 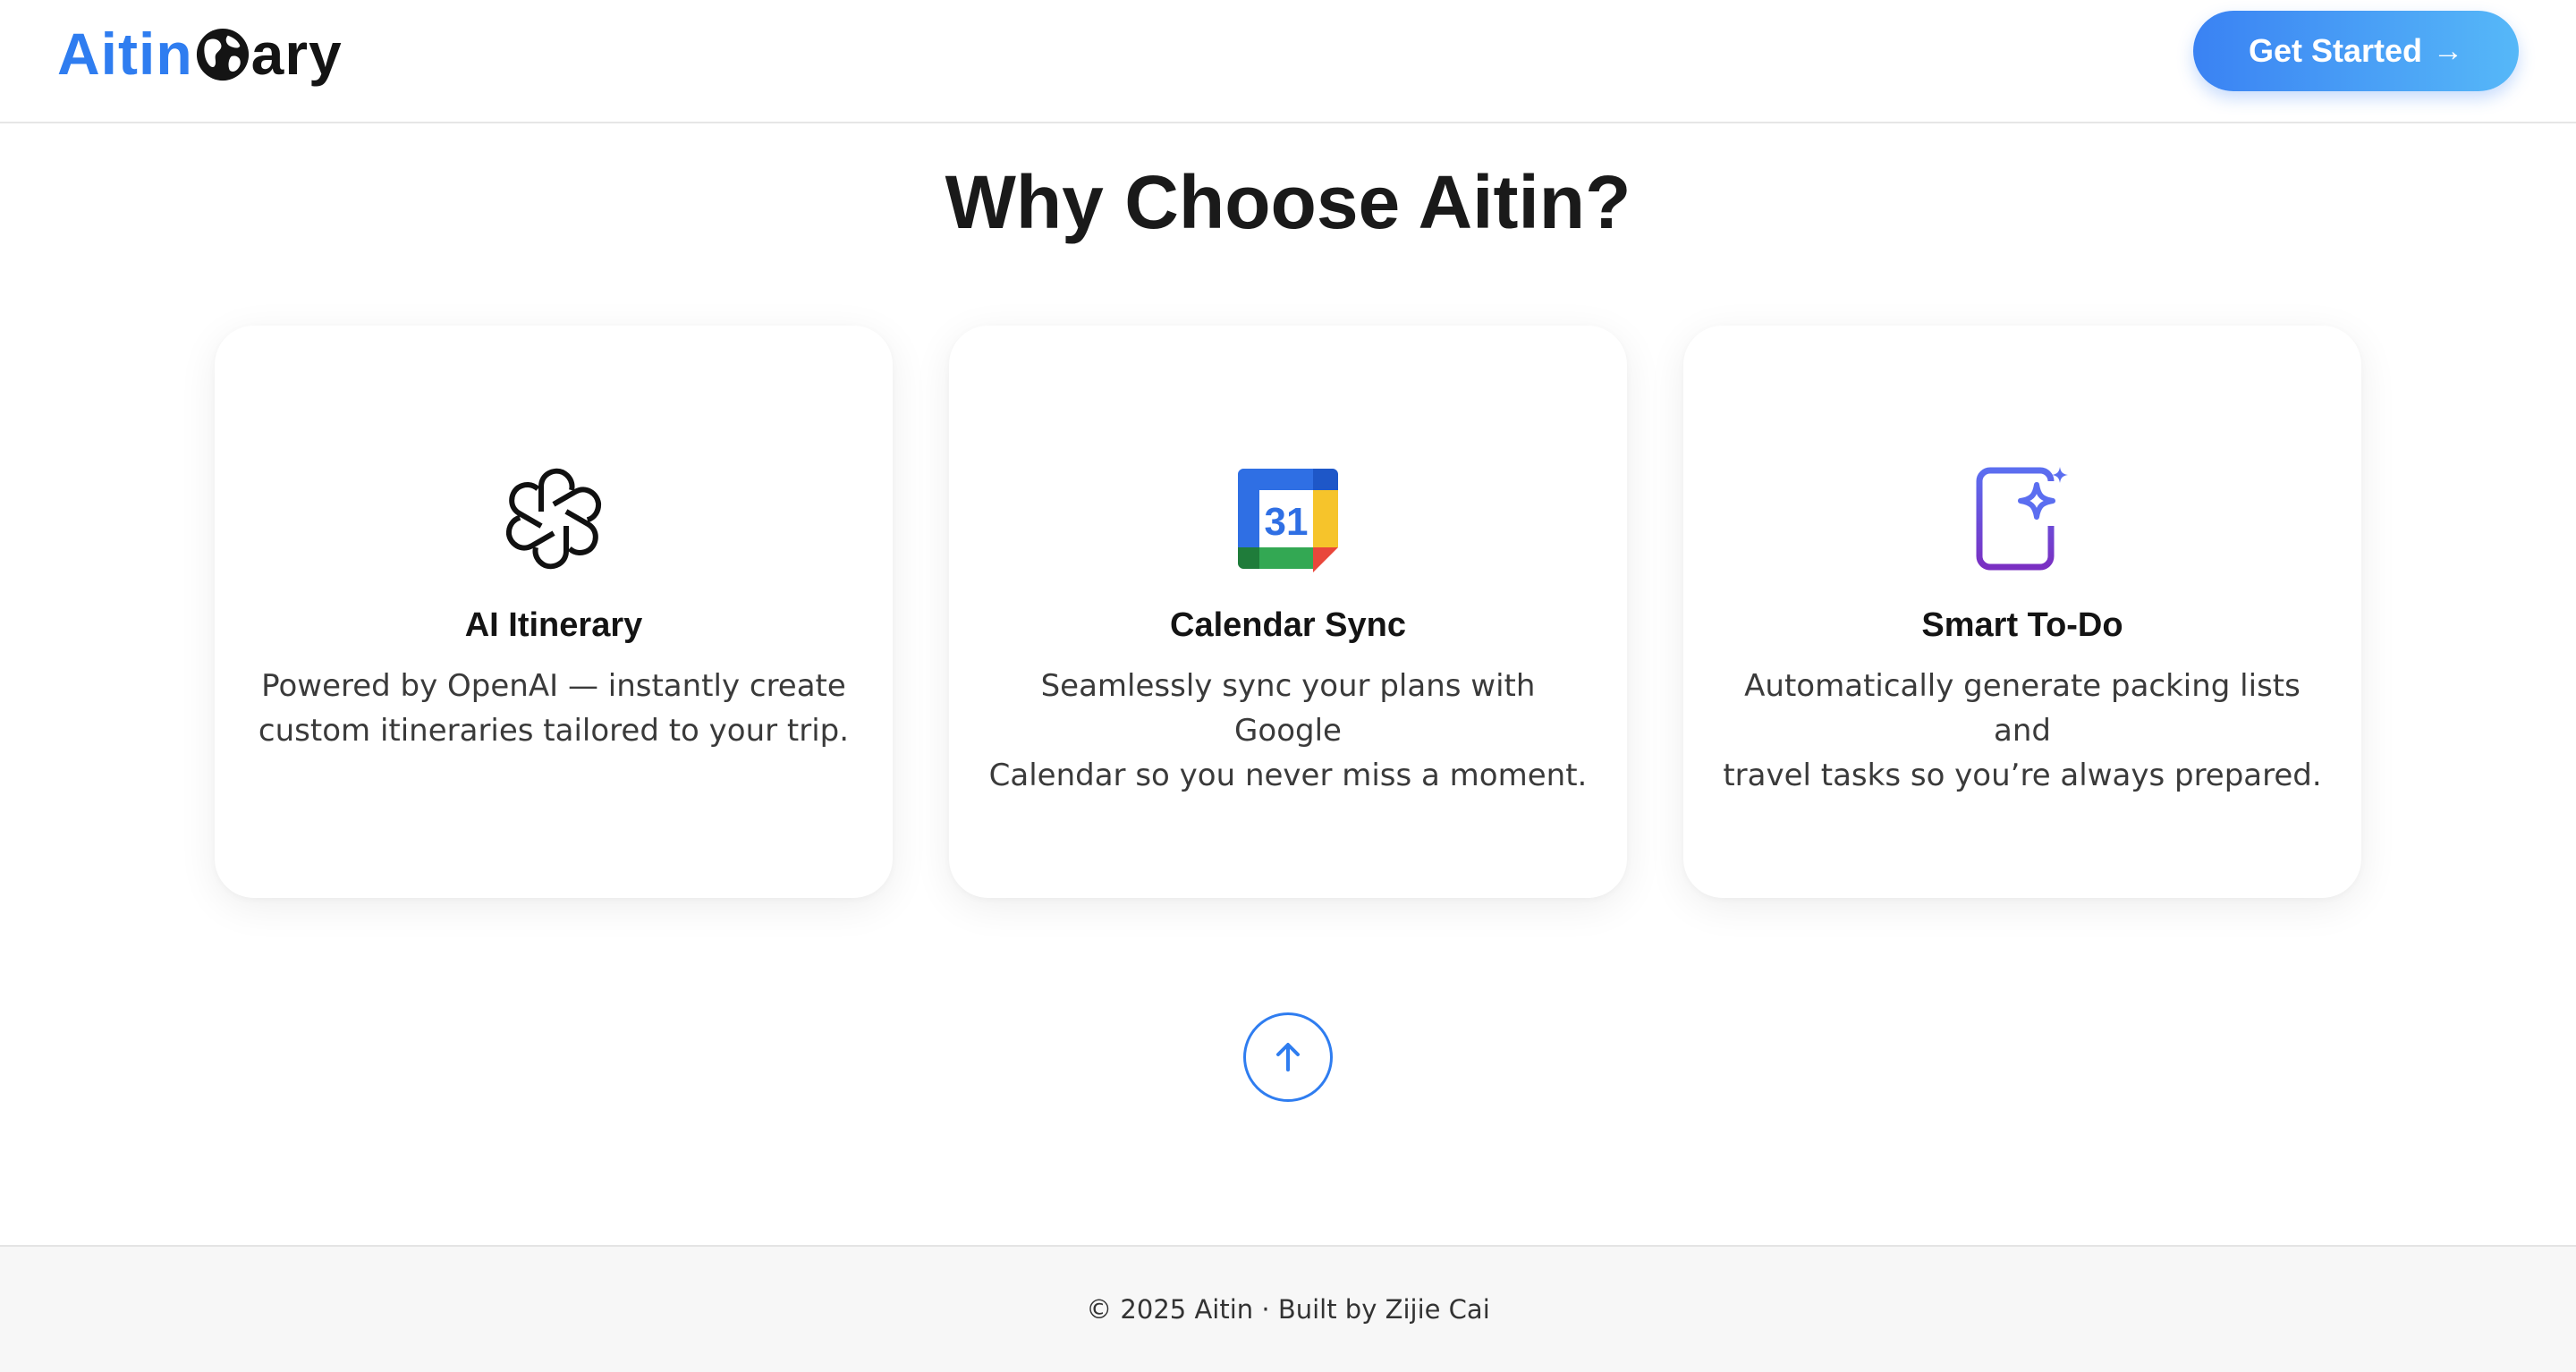 I want to click on feature-description-line1: Powered by OpenAI — instantly create, so click(x=553, y=686).